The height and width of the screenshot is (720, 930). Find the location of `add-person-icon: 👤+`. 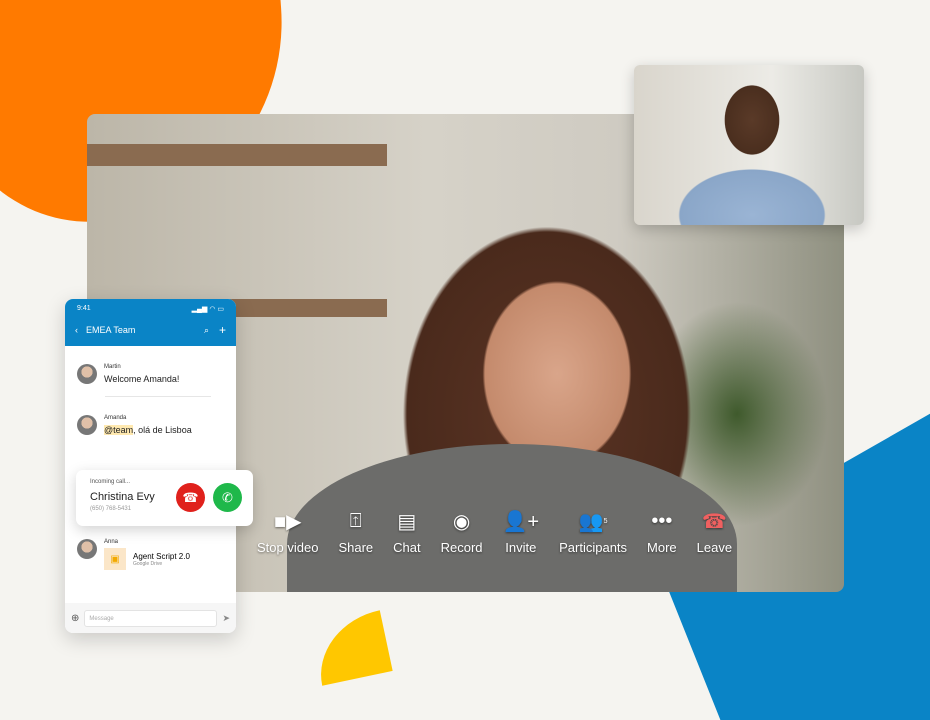

add-person-icon: 👤+ is located at coordinates (521, 521).